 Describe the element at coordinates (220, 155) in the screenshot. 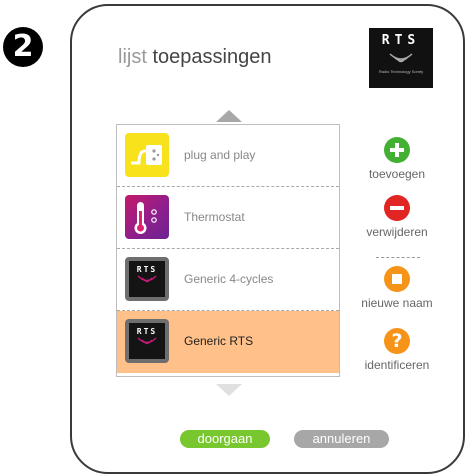

I see `list-item-label: plug and play` at that location.